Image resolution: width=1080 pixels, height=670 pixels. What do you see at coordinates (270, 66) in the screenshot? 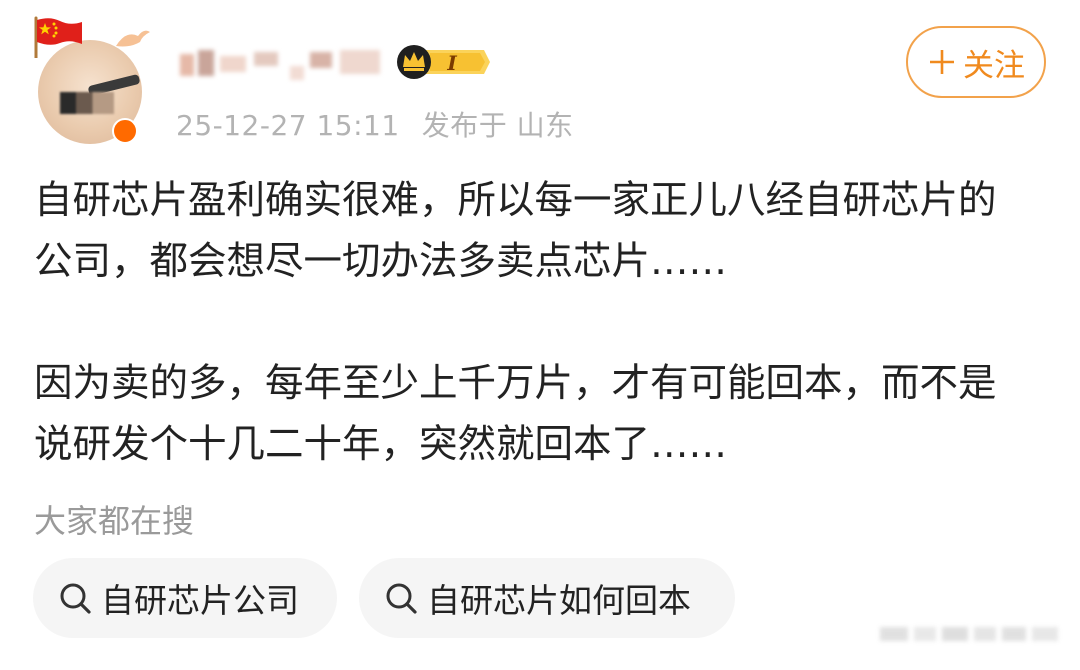
I see `username-redacted` at bounding box center [270, 66].